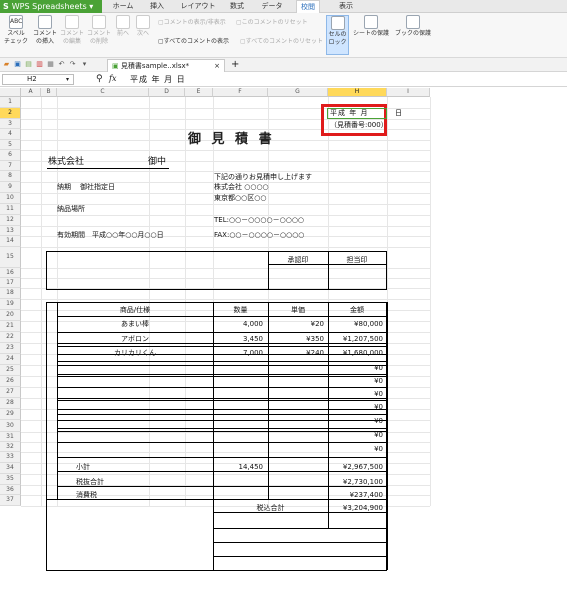 Image resolution: width=567 pixels, height=594 pixels. What do you see at coordinates (193, 41) in the screenshot?
I see `show-all-comments-button: ▢すべてのコメントの表示` at bounding box center [193, 41].